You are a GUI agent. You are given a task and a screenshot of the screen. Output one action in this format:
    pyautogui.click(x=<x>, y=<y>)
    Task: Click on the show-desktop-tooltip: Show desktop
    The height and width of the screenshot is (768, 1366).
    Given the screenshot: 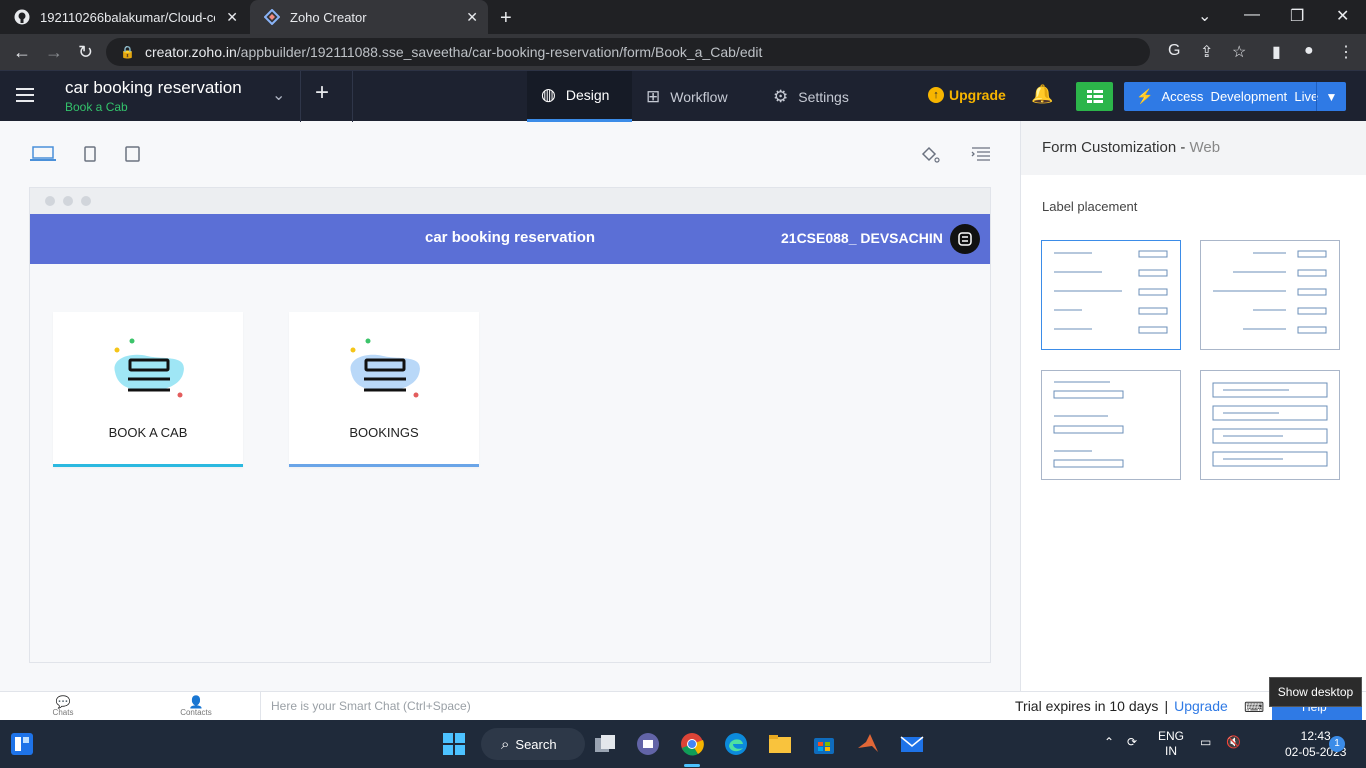 What is the action you would take?
    pyautogui.click(x=1315, y=692)
    